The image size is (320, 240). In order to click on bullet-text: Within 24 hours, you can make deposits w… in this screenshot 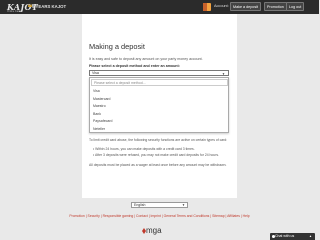, I will do `click(145, 149)`.